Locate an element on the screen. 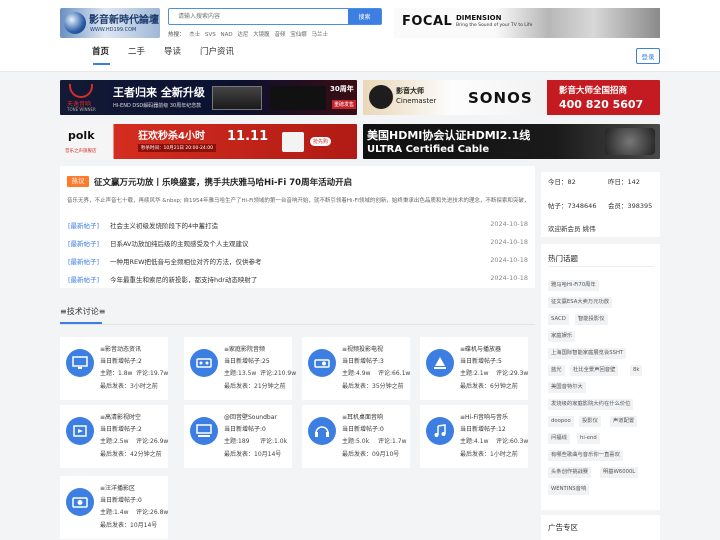 Image resolution: width=720 pixels, height=540 pixels. headline-tag: 热议 is located at coordinates (78, 181).